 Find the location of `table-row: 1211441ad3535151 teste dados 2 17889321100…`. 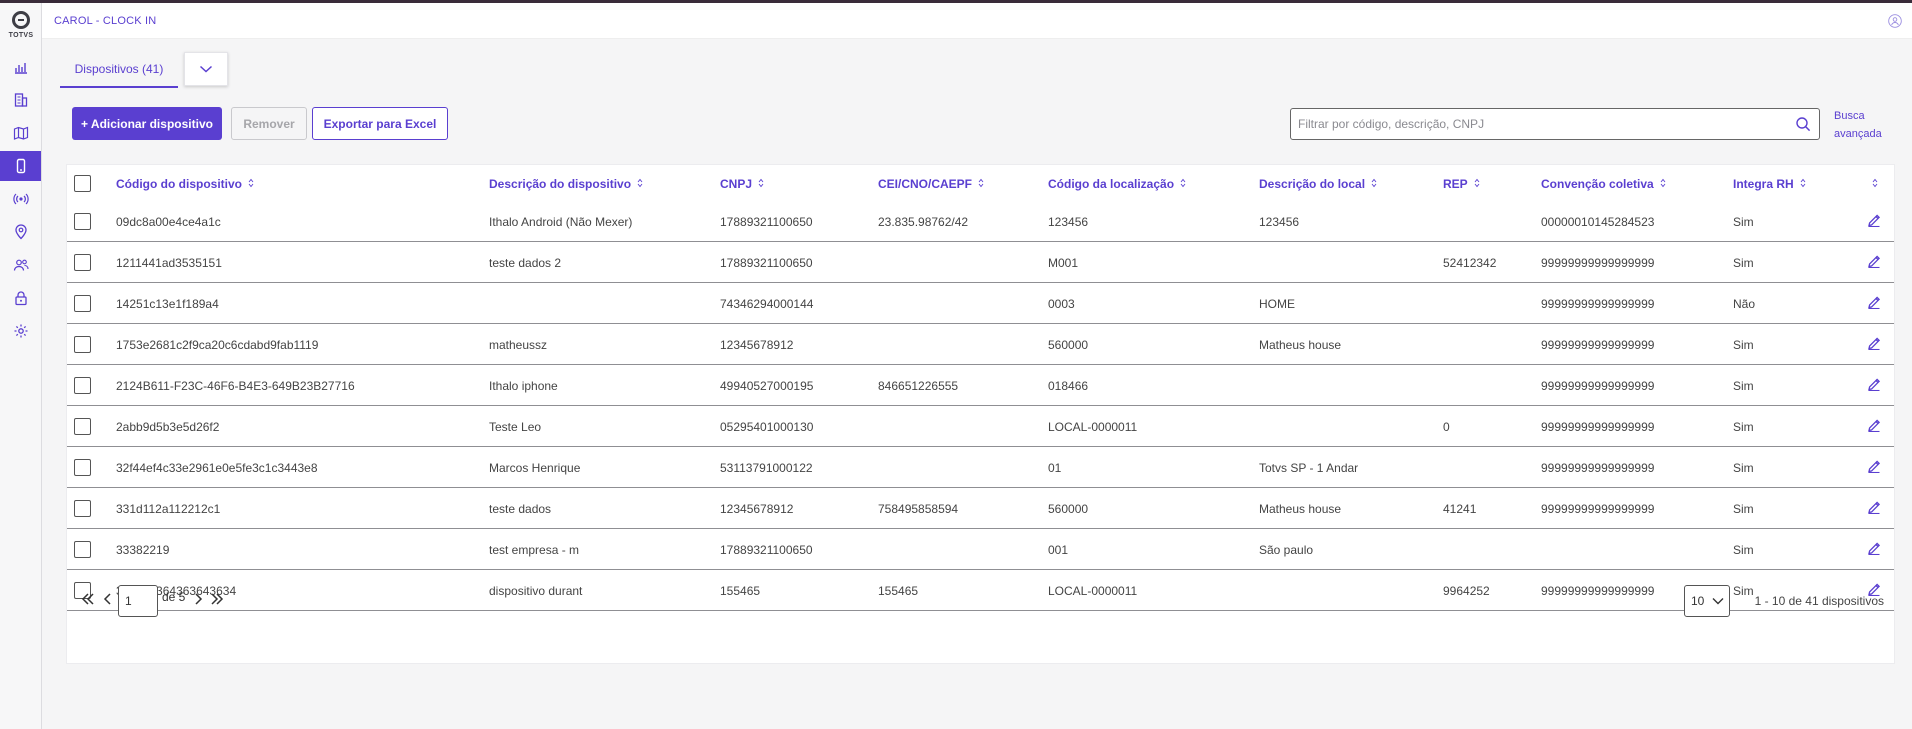

table-row: 1211441ad3535151 teste dados 2 17889321100… is located at coordinates (980, 262).